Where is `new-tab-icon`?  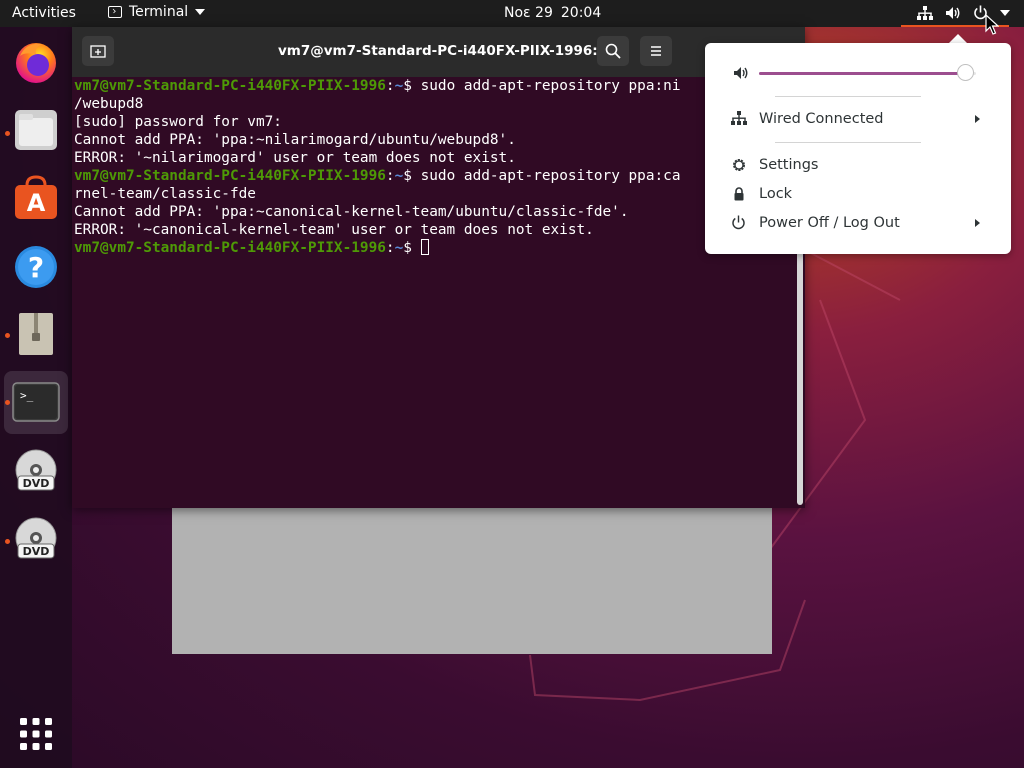 new-tab-icon is located at coordinates (98, 51).